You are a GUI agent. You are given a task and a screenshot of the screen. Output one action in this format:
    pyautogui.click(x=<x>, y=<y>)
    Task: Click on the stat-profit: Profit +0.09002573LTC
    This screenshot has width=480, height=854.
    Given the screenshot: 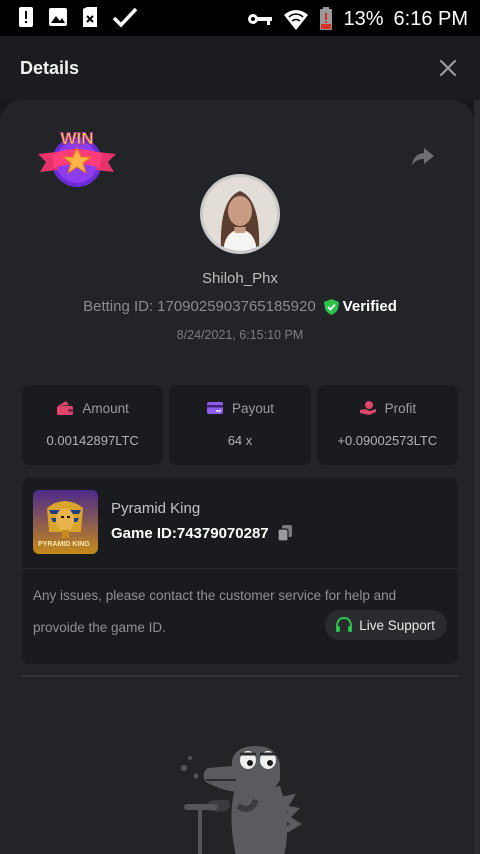 What is the action you would take?
    pyautogui.click(x=387, y=425)
    